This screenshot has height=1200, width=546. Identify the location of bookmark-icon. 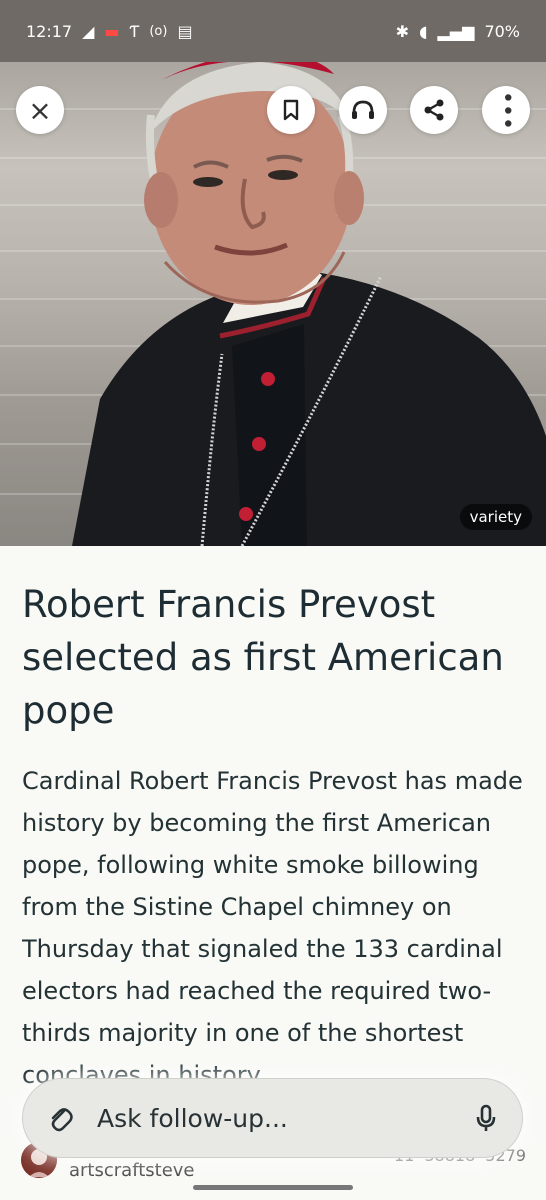
(291, 110).